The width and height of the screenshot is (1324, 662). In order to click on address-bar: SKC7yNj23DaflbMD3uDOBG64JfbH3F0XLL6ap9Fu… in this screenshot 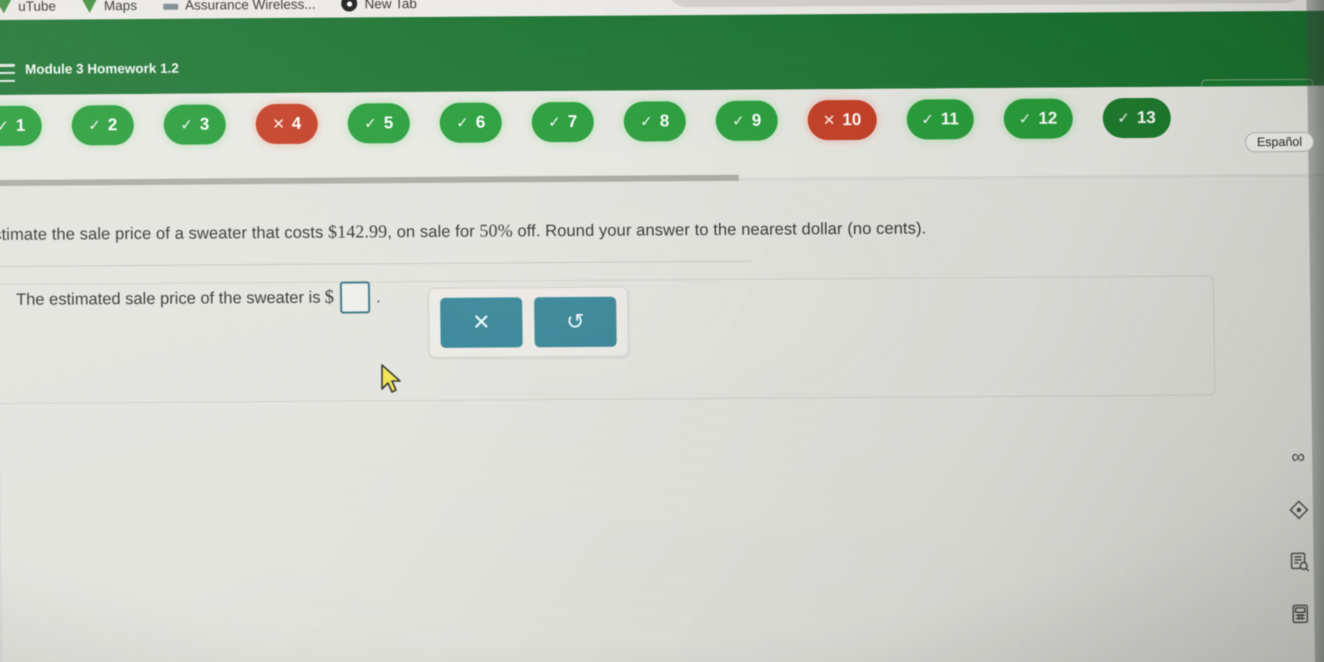, I will do `click(986, 4)`.